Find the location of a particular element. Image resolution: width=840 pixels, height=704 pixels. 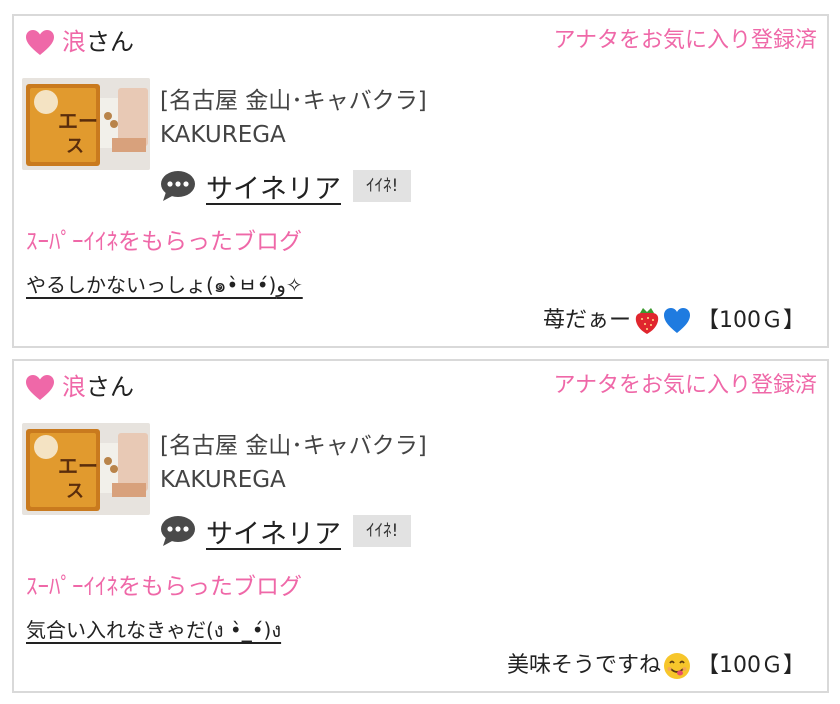

gift-message: 苺だぁー 【100Ｇ】 is located at coordinates (674, 321).